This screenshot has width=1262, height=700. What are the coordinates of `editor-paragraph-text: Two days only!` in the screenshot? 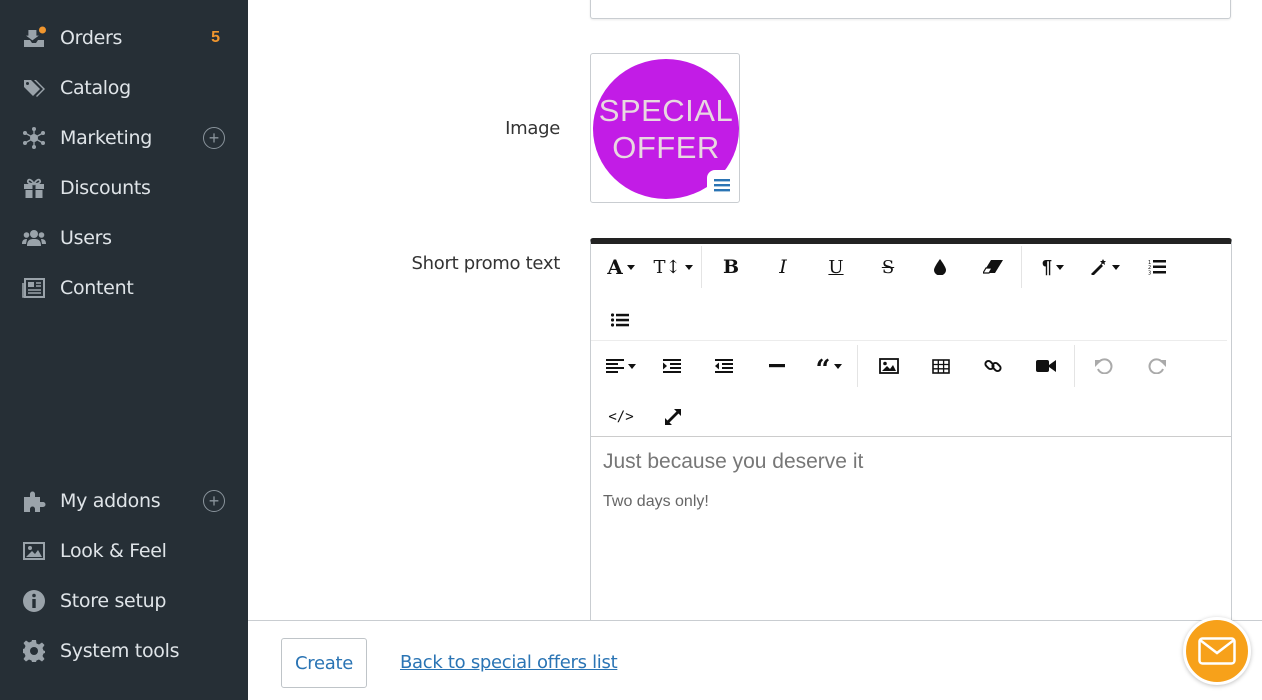 It's located at (656, 501).